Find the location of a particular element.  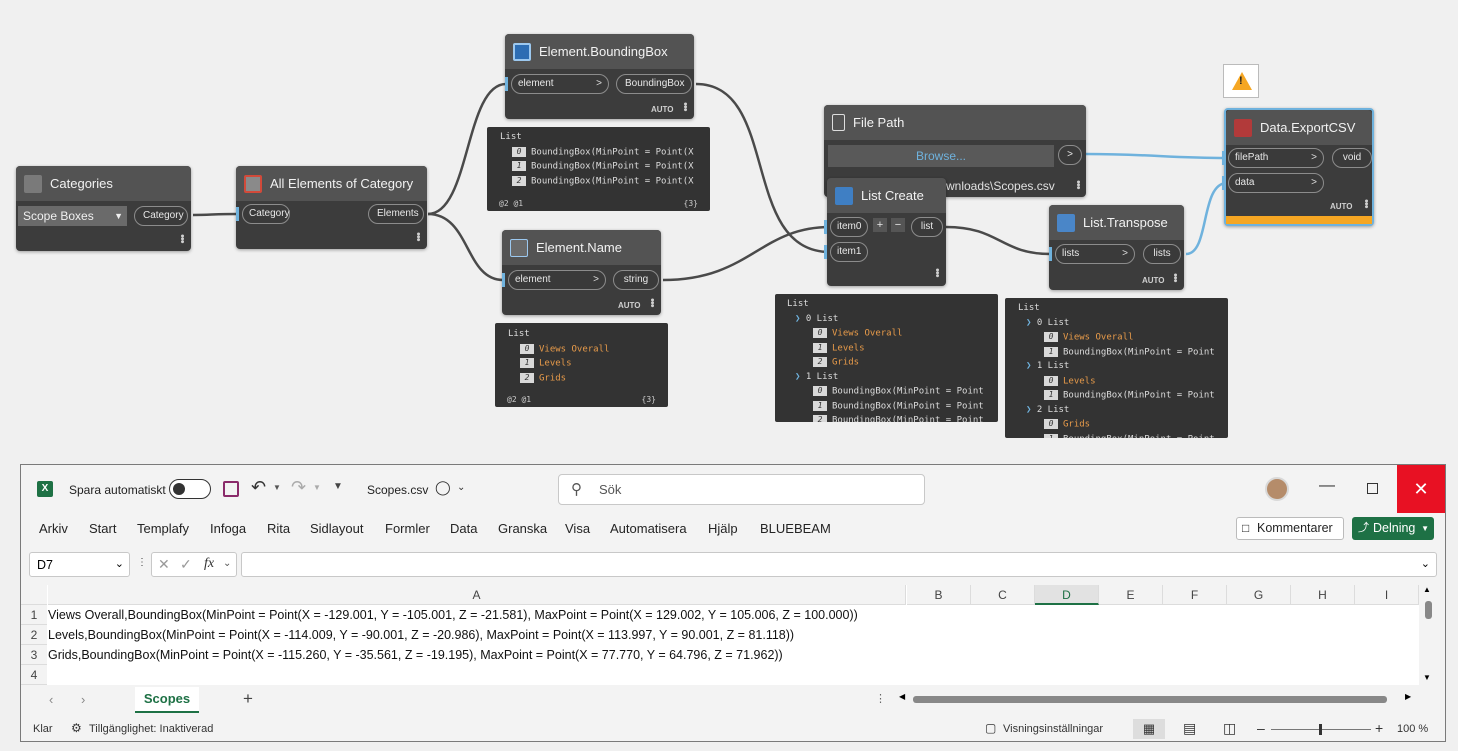

node-categories: Categories Scope Boxes ▼ Category ••• is located at coordinates (103, 208).